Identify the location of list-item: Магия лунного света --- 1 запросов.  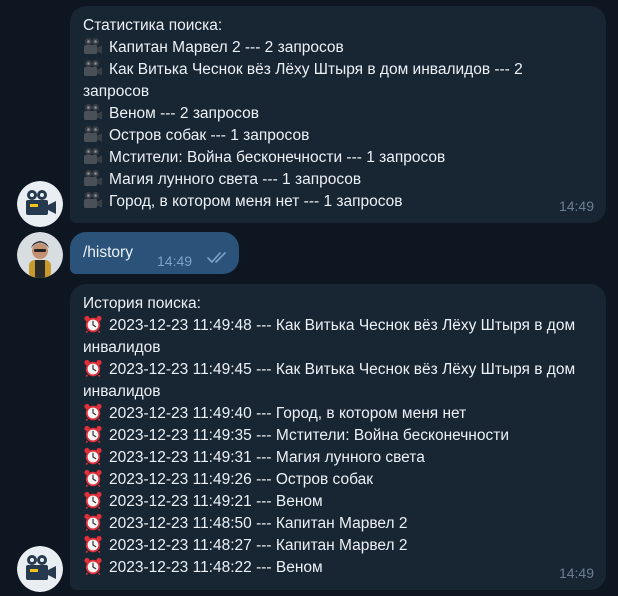
(338, 180).